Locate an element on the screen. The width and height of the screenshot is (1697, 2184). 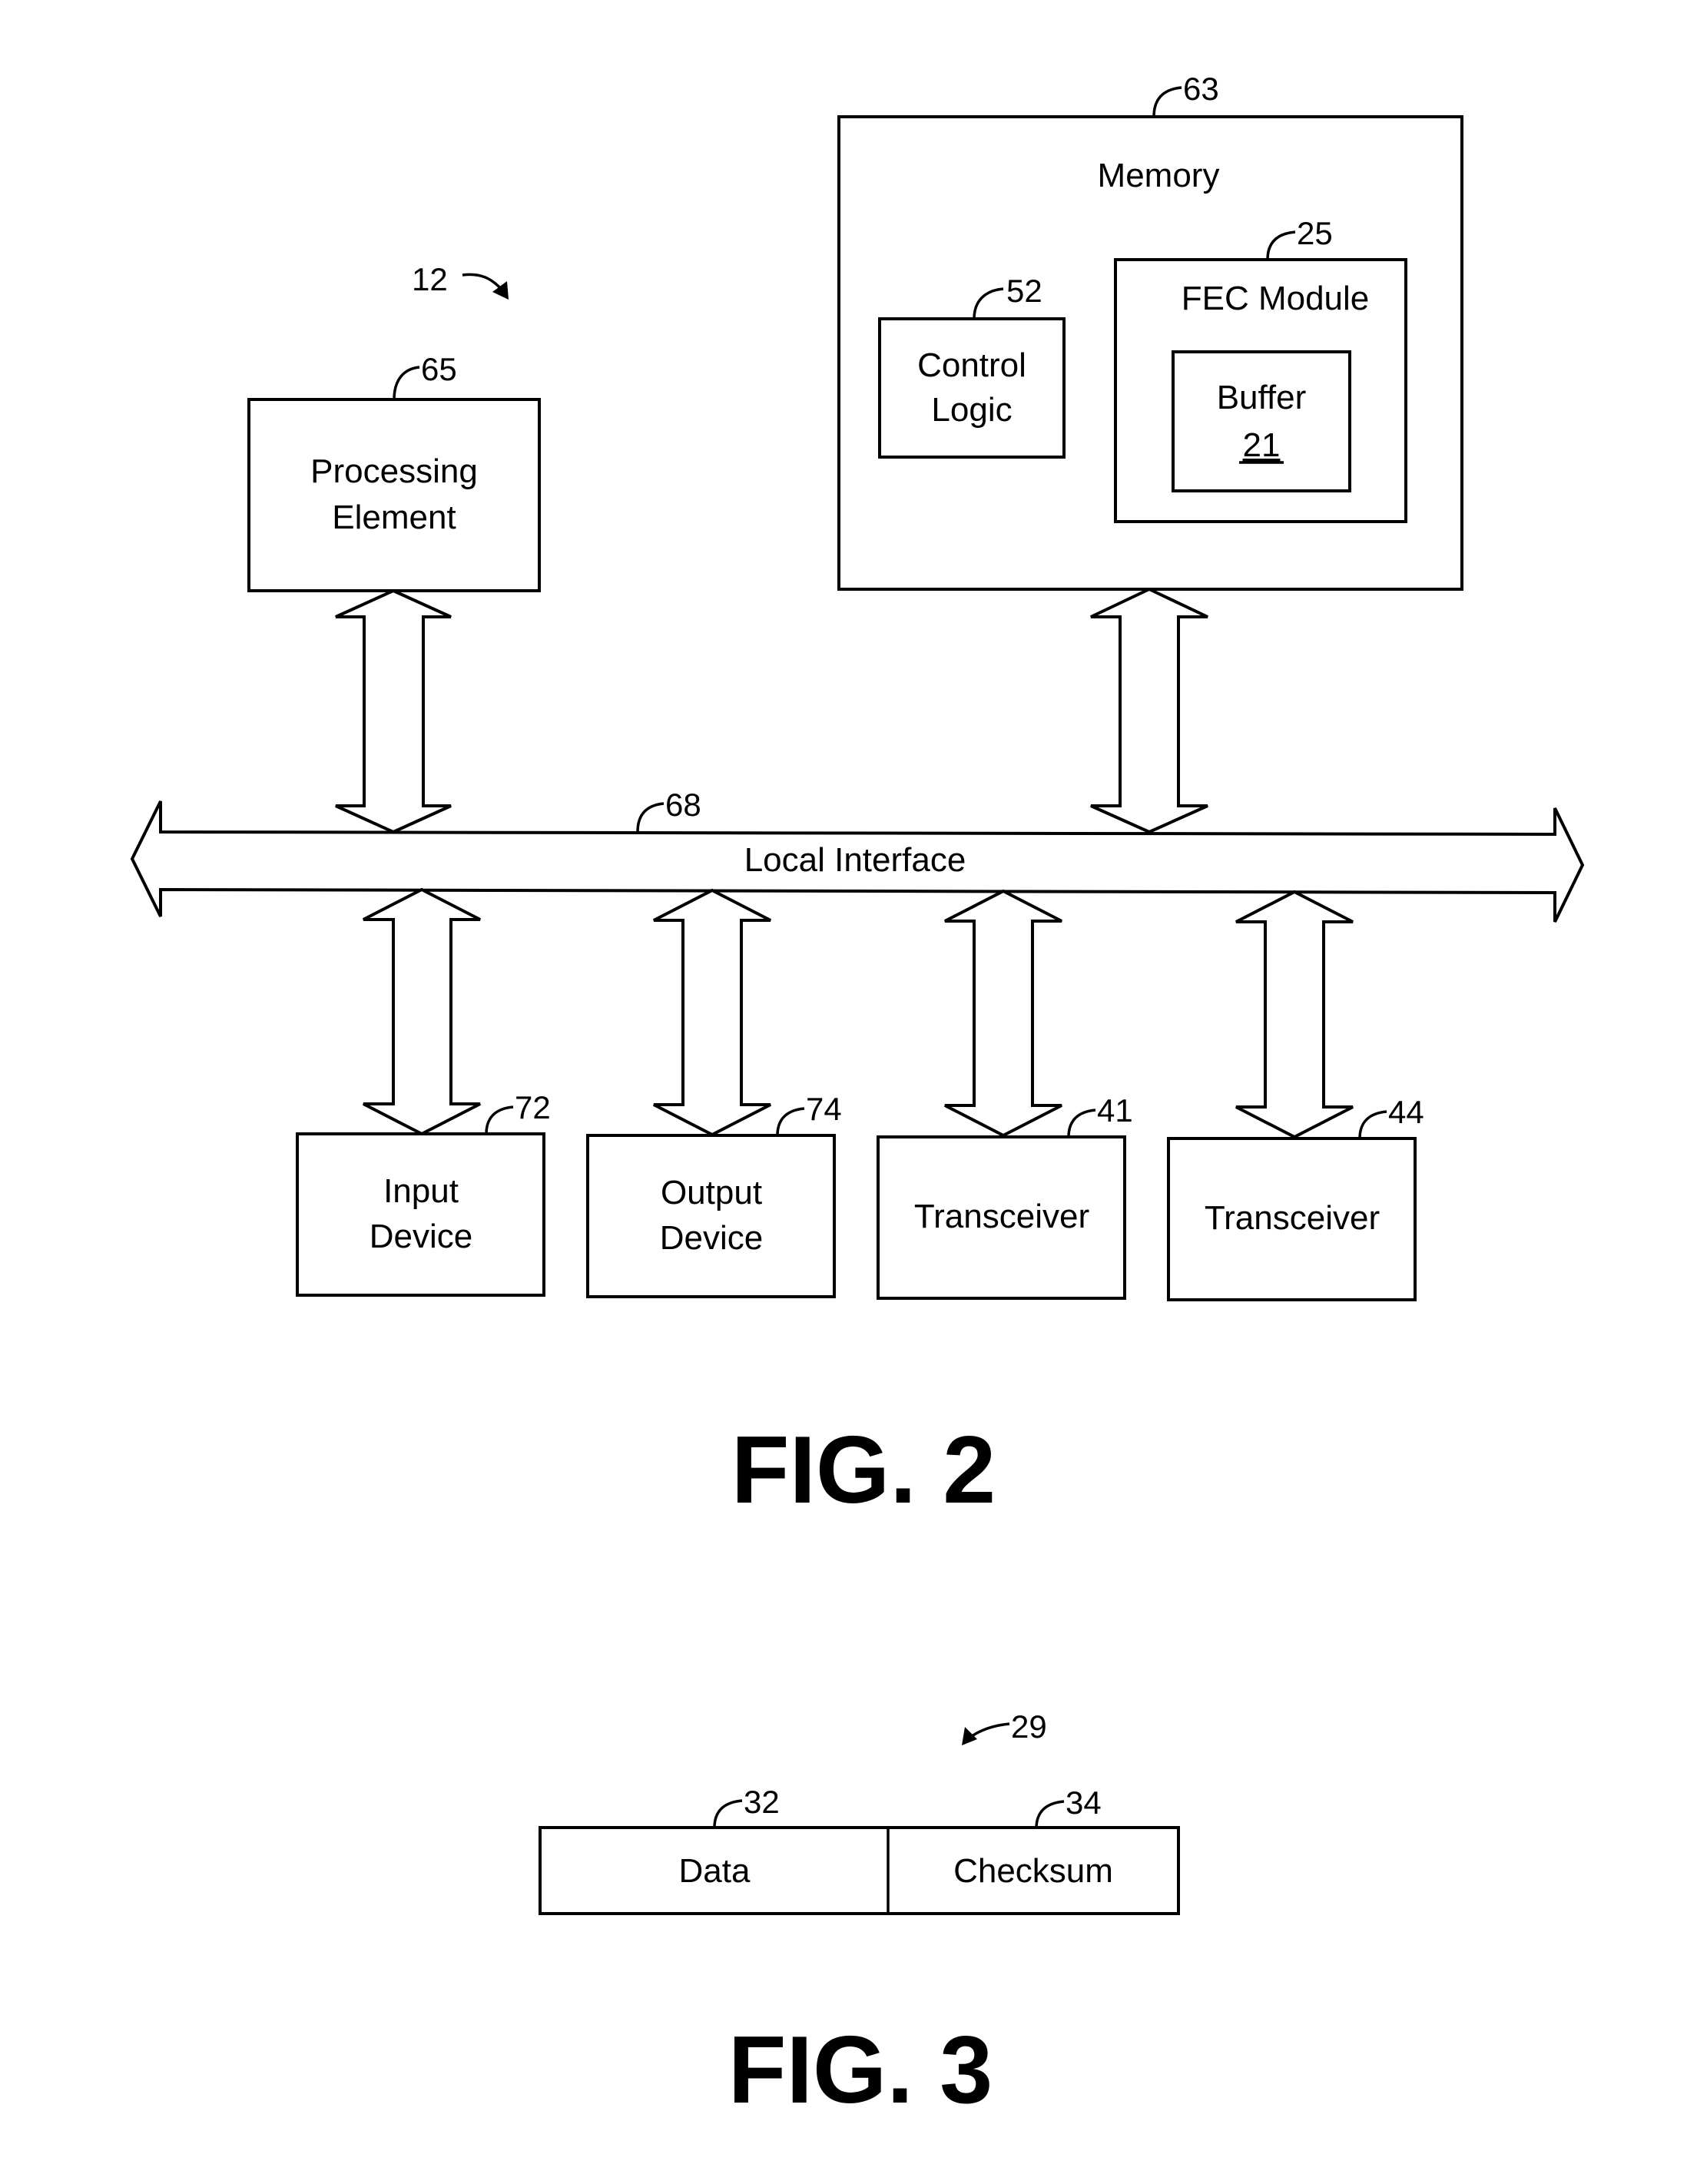
data-field-label: Data is located at coordinates (715, 1871).